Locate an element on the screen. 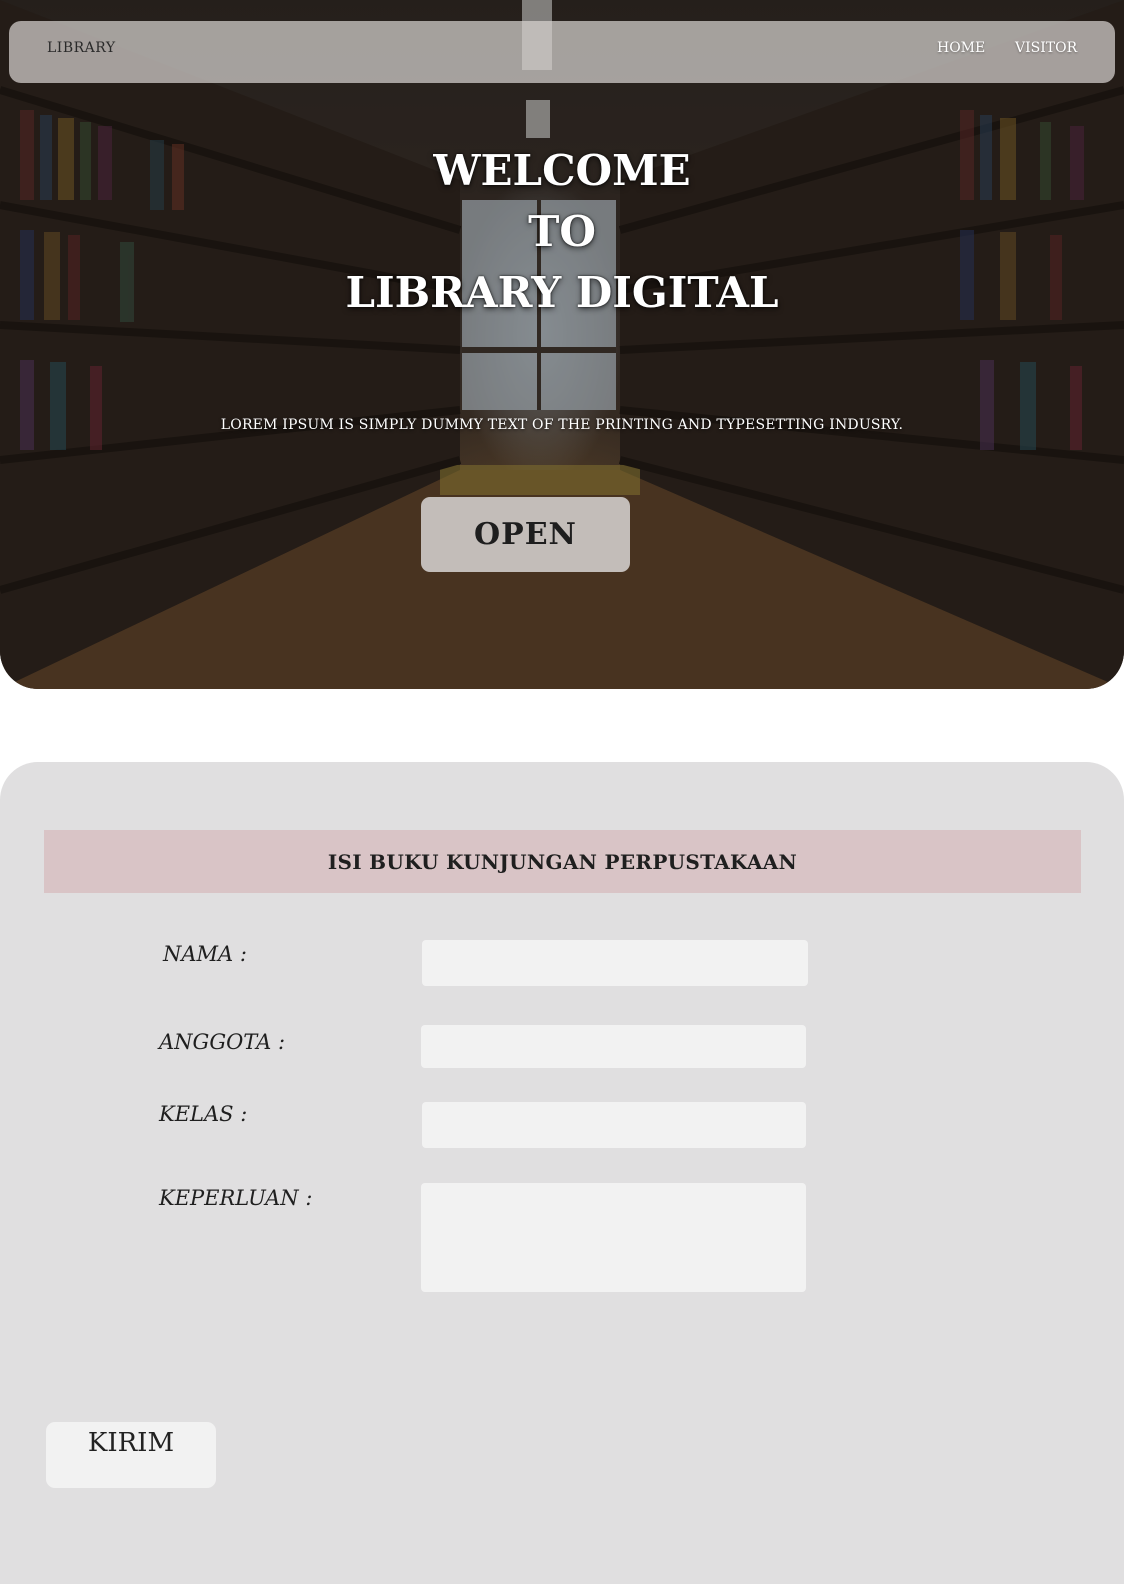 This screenshot has width=1124, height=1584. form-title: ISI BUKU KUNJUNGAN PERPUSTAKAAN is located at coordinates (562, 861).